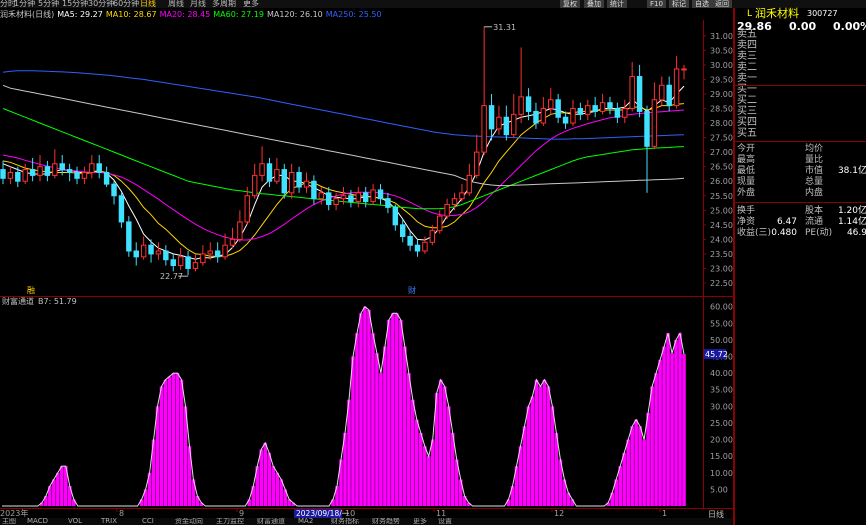 The image size is (866, 525). What do you see at coordinates (721, 225) in the screenshot?
I see `price-tick-label: 24.50` at bounding box center [721, 225].